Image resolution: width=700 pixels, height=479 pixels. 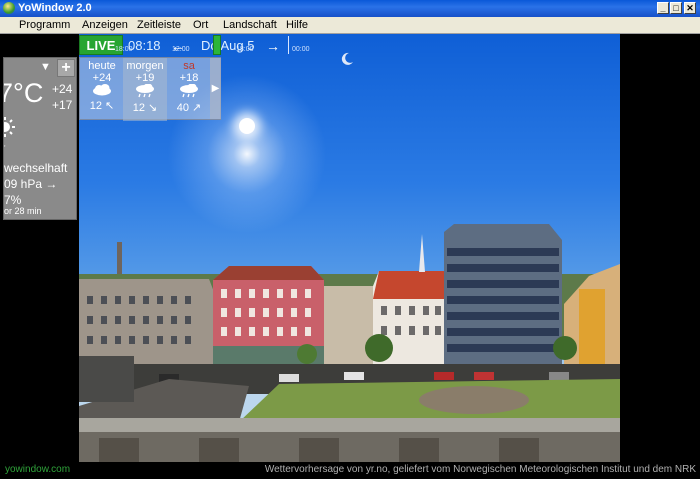 What do you see at coordinates (228, 45) in the screenshot?
I see `timeline-date: Do Aug 5` at bounding box center [228, 45].